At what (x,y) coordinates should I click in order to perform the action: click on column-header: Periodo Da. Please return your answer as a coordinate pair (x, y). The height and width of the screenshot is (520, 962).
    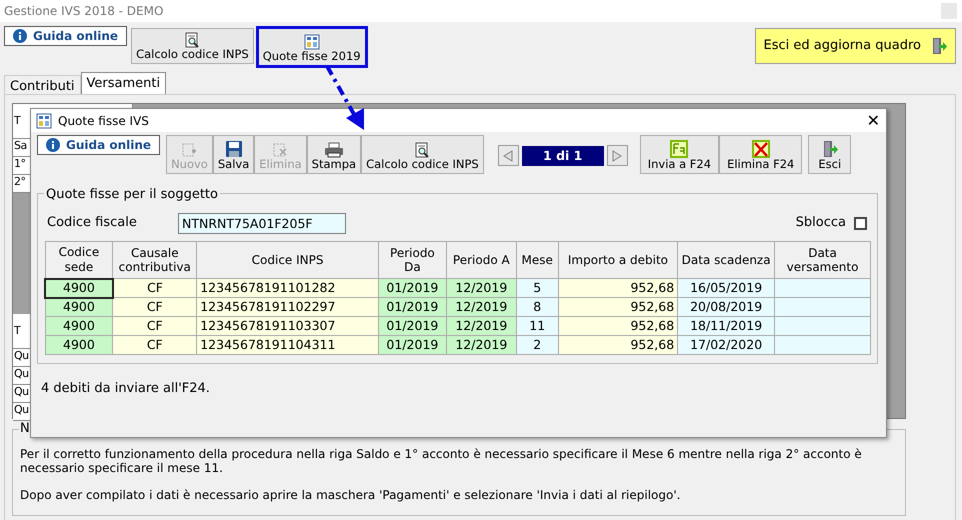
    Looking at the image, I should click on (412, 260).